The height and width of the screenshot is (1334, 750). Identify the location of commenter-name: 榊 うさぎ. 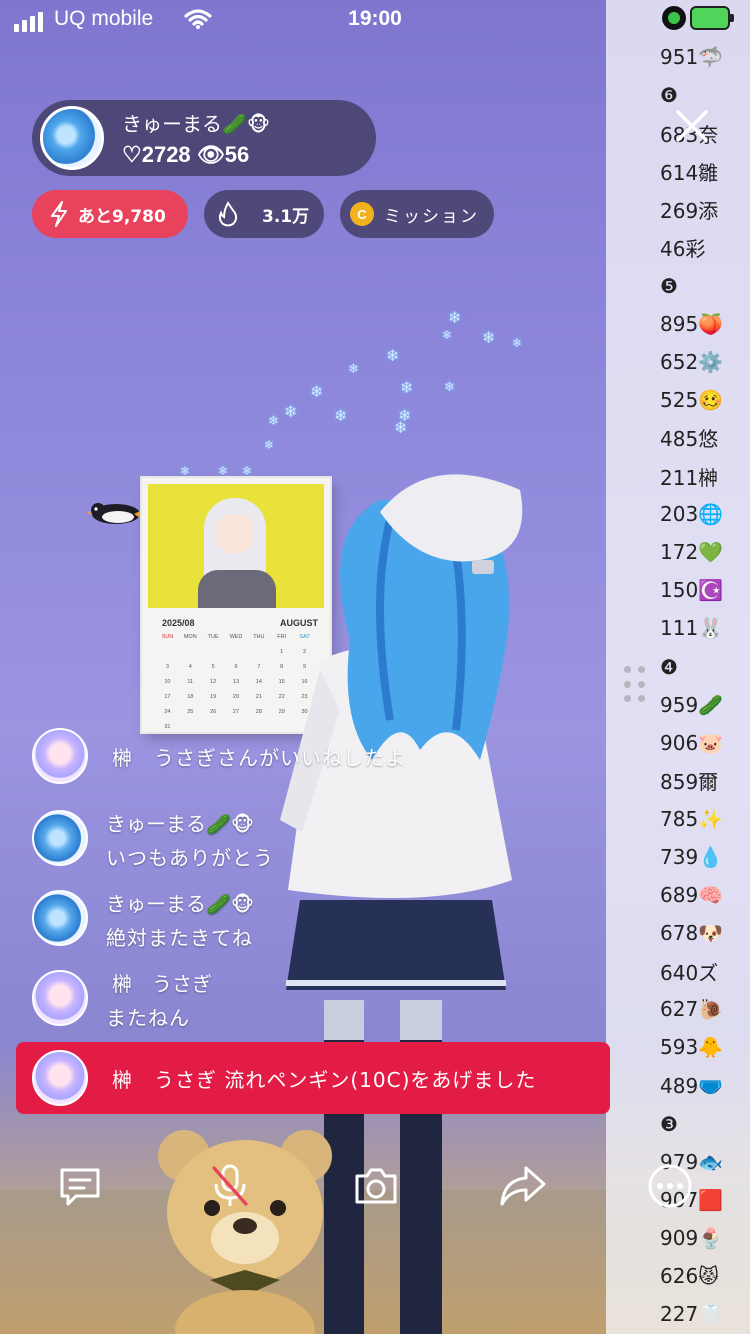
(162, 984).